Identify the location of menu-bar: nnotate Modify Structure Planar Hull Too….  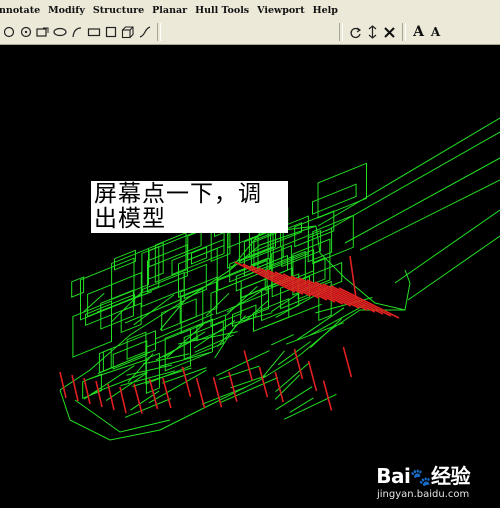
(250, 10).